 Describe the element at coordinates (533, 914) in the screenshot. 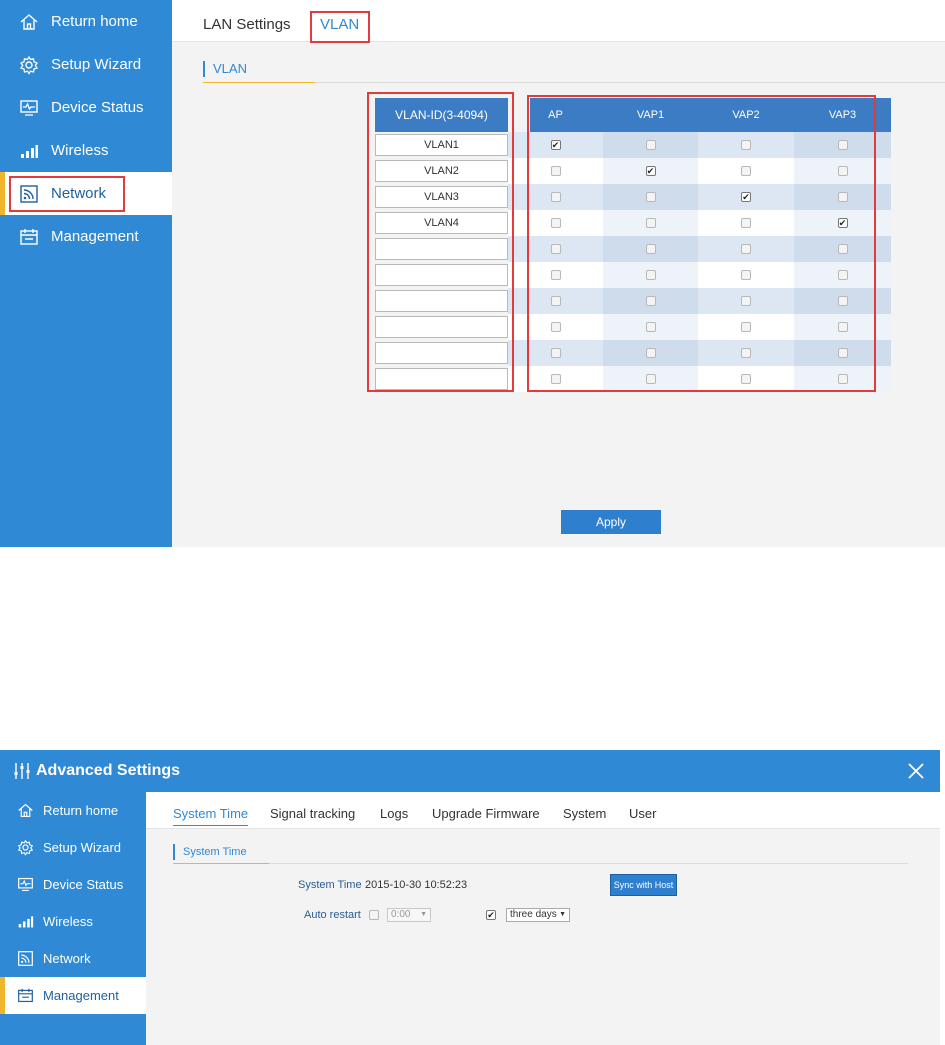

I see `restart-interval-value: three days` at that location.